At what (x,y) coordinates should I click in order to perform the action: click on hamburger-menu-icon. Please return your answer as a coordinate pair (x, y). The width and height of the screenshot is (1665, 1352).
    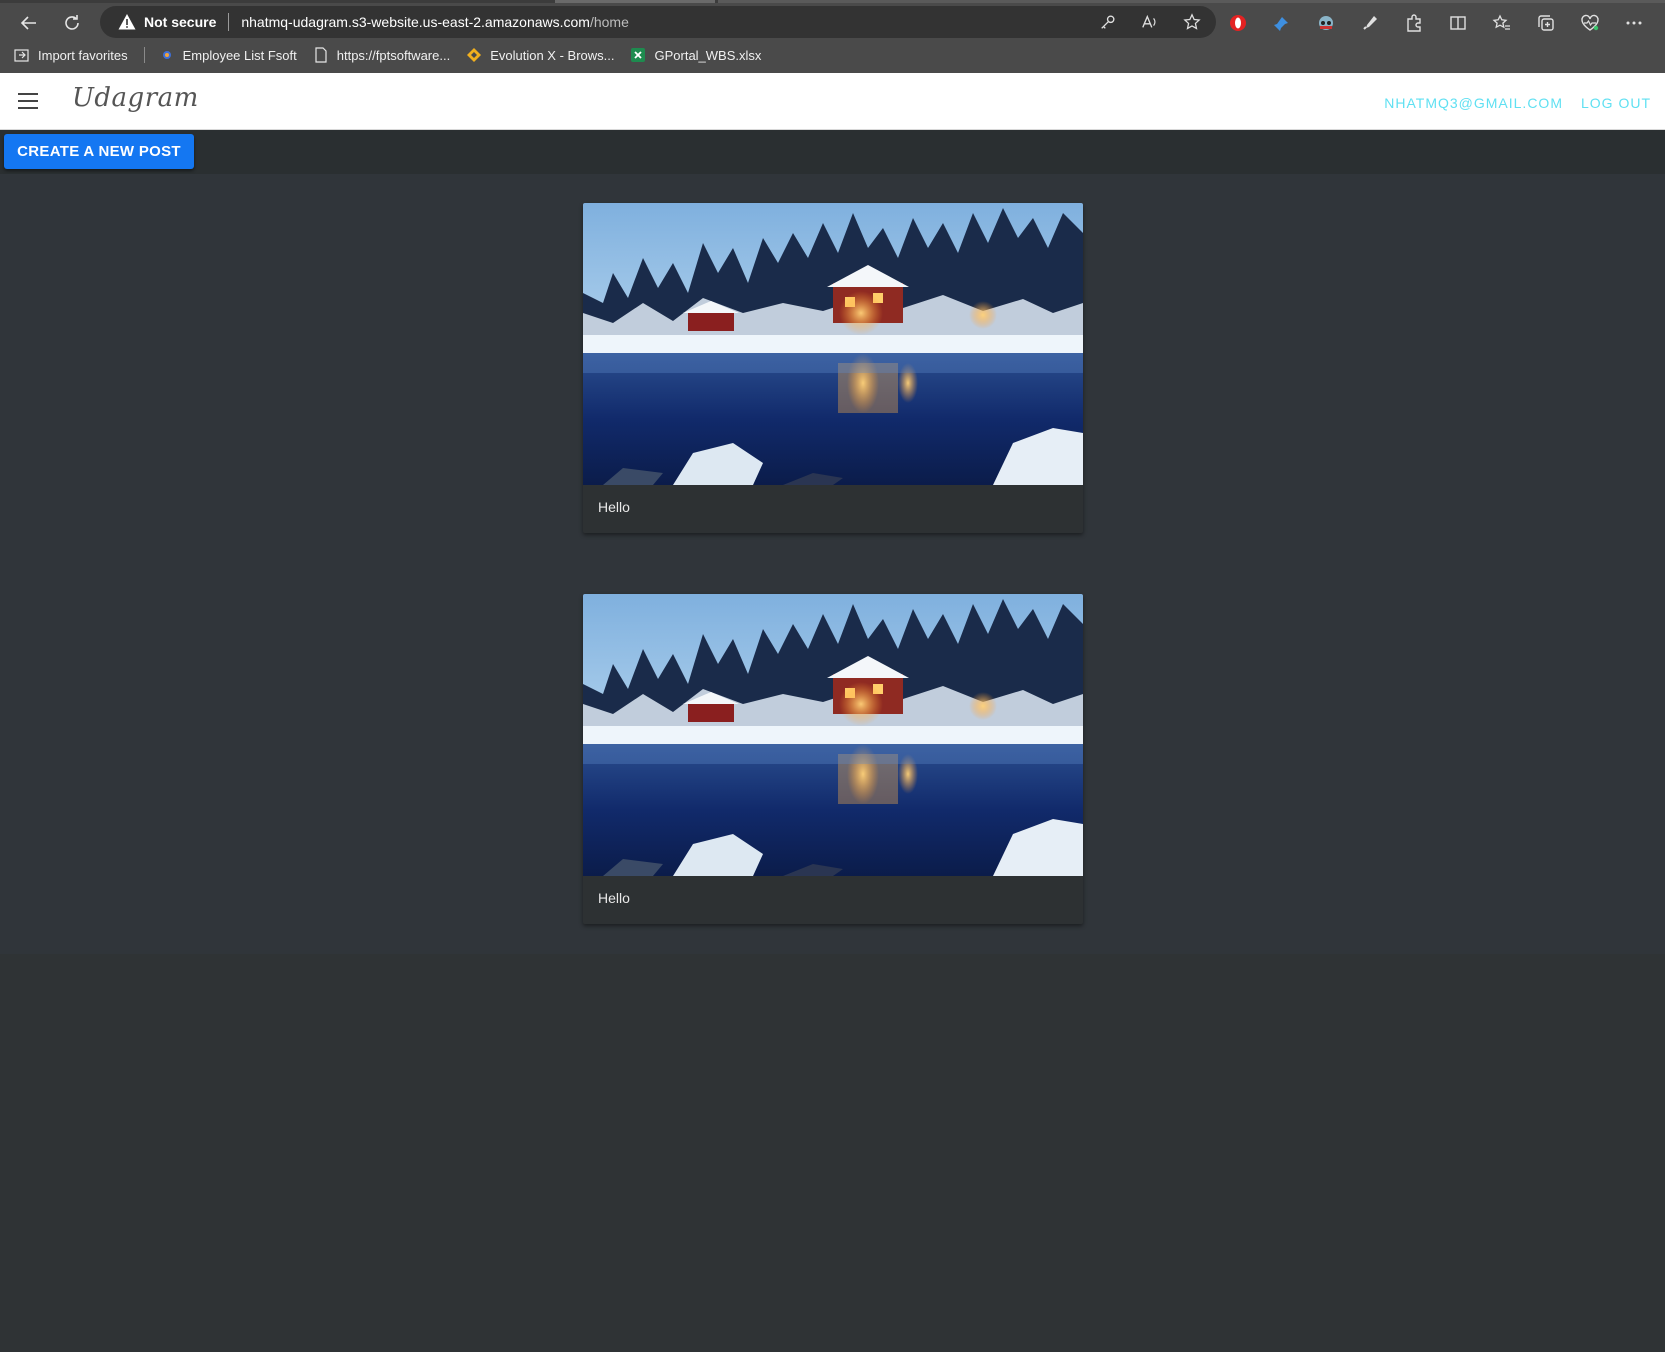
    Looking at the image, I should click on (29, 101).